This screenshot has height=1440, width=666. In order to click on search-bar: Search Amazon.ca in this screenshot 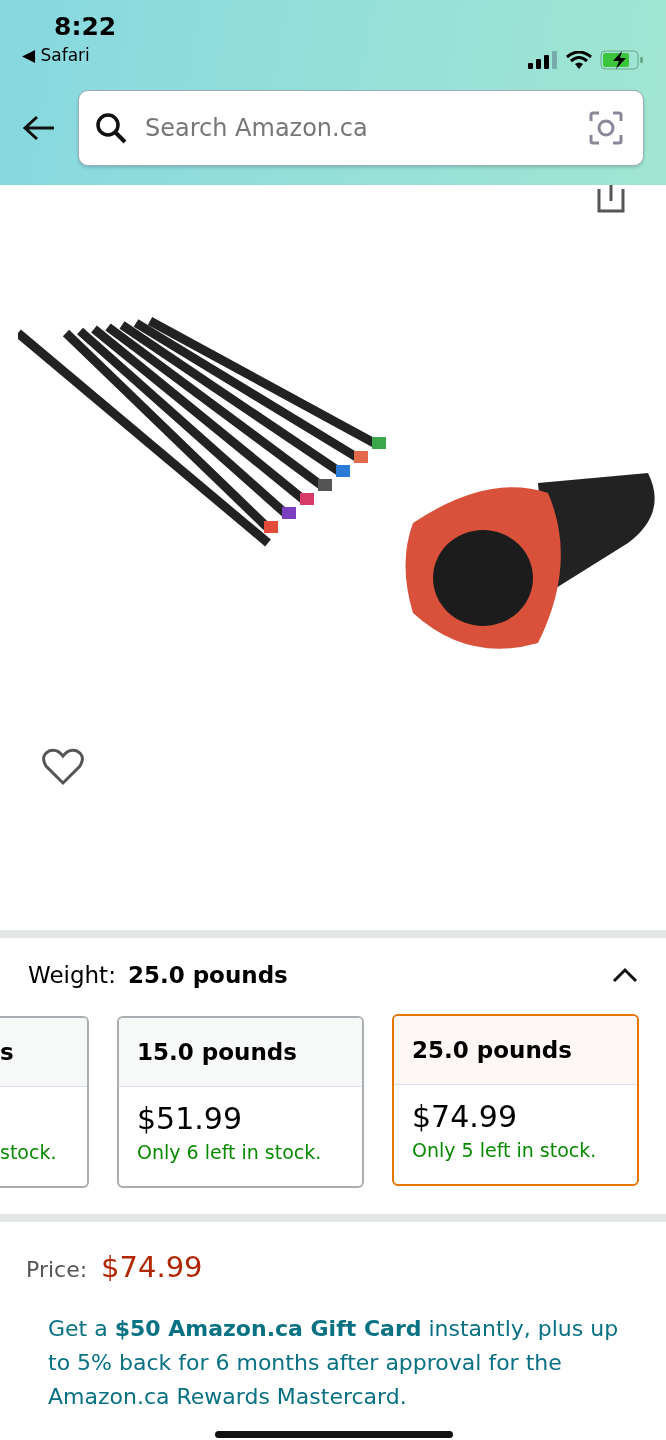, I will do `click(361, 128)`.